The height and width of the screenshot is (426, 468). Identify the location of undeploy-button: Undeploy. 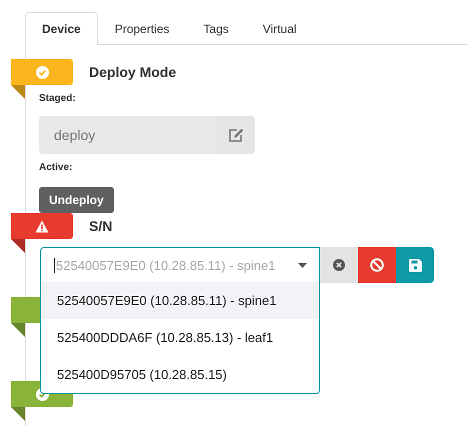
(76, 200).